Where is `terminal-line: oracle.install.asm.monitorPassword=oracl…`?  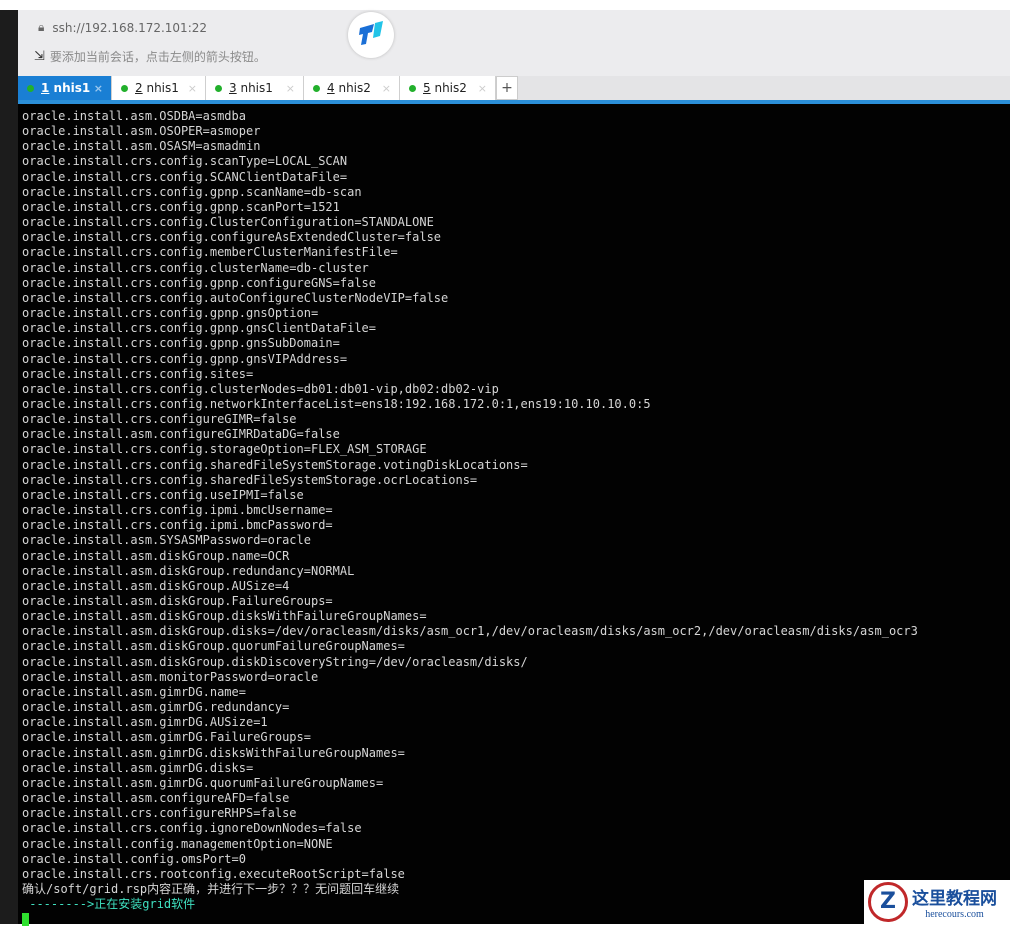 terminal-line: oracle.install.asm.monitorPassword=oracl… is located at coordinates (170, 676).